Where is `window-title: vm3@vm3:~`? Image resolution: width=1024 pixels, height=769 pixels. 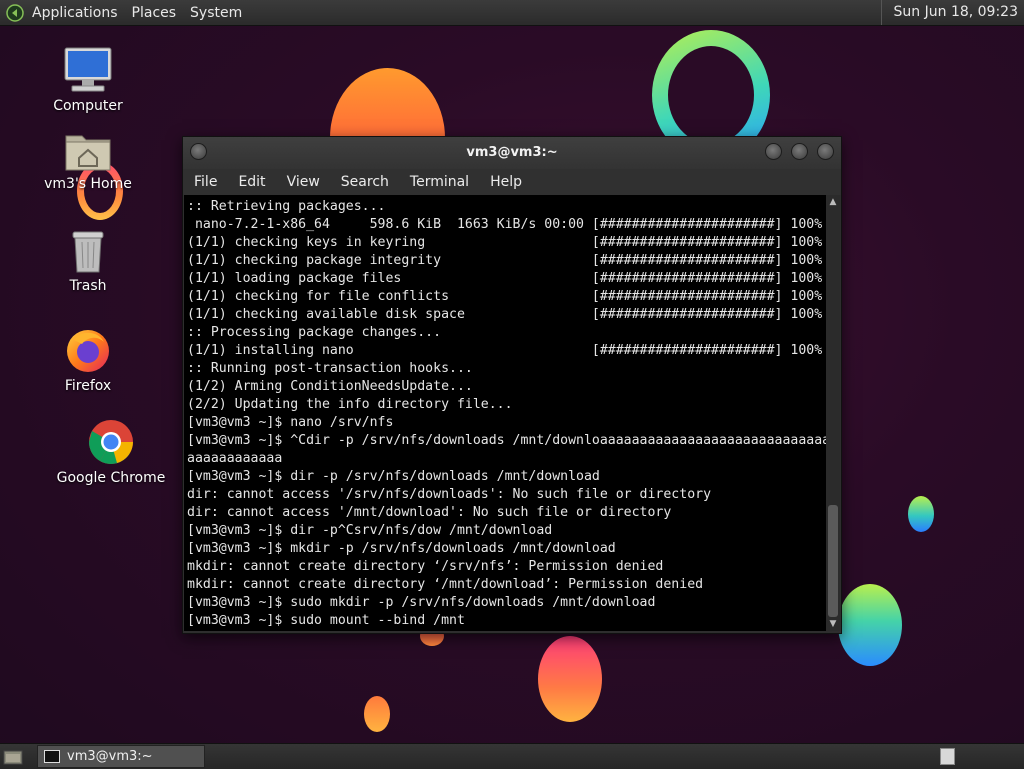
window-title: vm3@vm3:~ is located at coordinates (512, 152).